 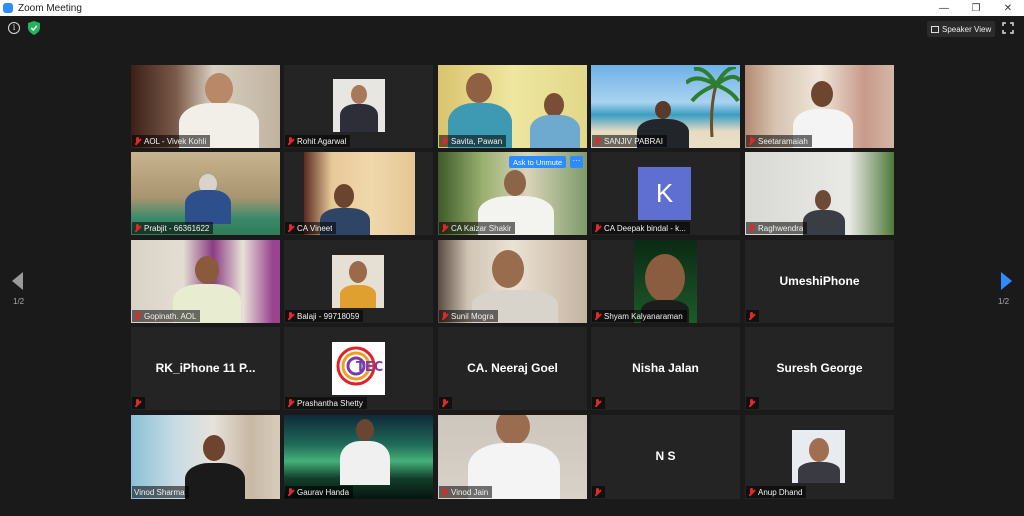 What do you see at coordinates (315, 228) in the screenshot?
I see `participant-name: CA Vineet` at bounding box center [315, 228].